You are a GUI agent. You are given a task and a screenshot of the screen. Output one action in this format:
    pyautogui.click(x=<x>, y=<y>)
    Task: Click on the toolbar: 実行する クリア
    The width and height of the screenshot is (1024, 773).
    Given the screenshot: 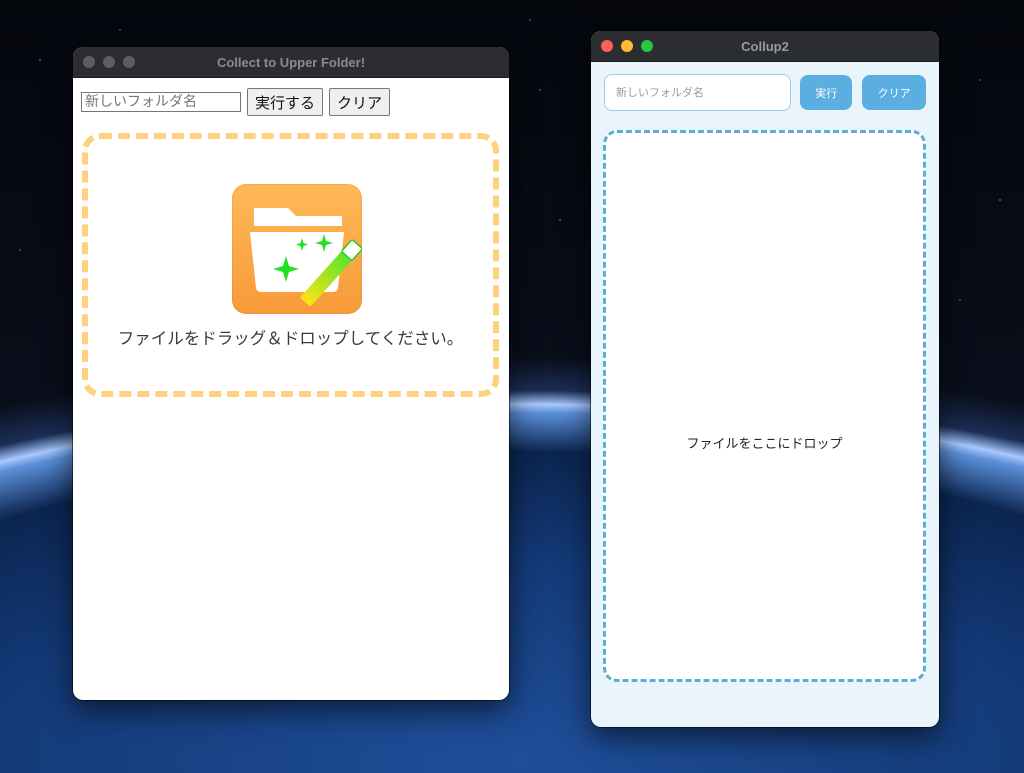 What is the action you would take?
    pyautogui.click(x=291, y=97)
    